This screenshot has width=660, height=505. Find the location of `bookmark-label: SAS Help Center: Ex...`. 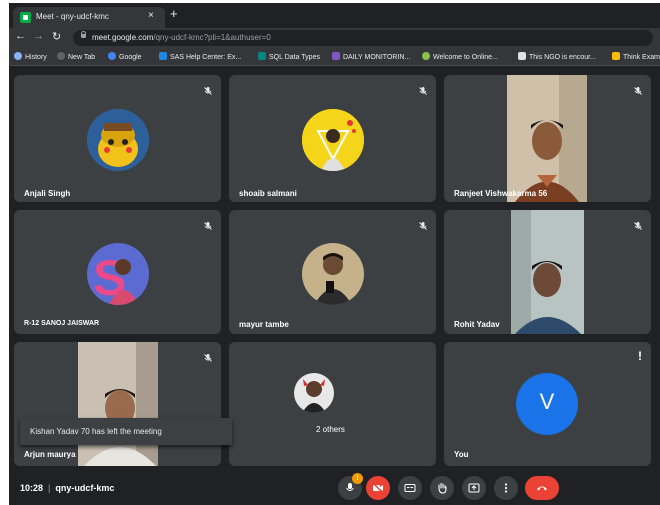

bookmark-label: SAS Help Center: Ex... is located at coordinates (206, 57).